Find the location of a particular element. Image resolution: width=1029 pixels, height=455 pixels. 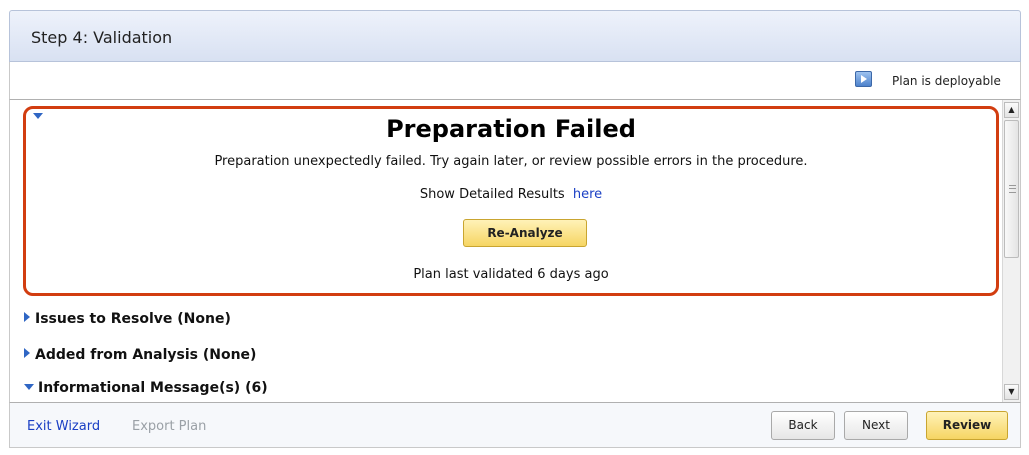

vertical-scrollbar: ▲ ▼ is located at coordinates (1011, 251).